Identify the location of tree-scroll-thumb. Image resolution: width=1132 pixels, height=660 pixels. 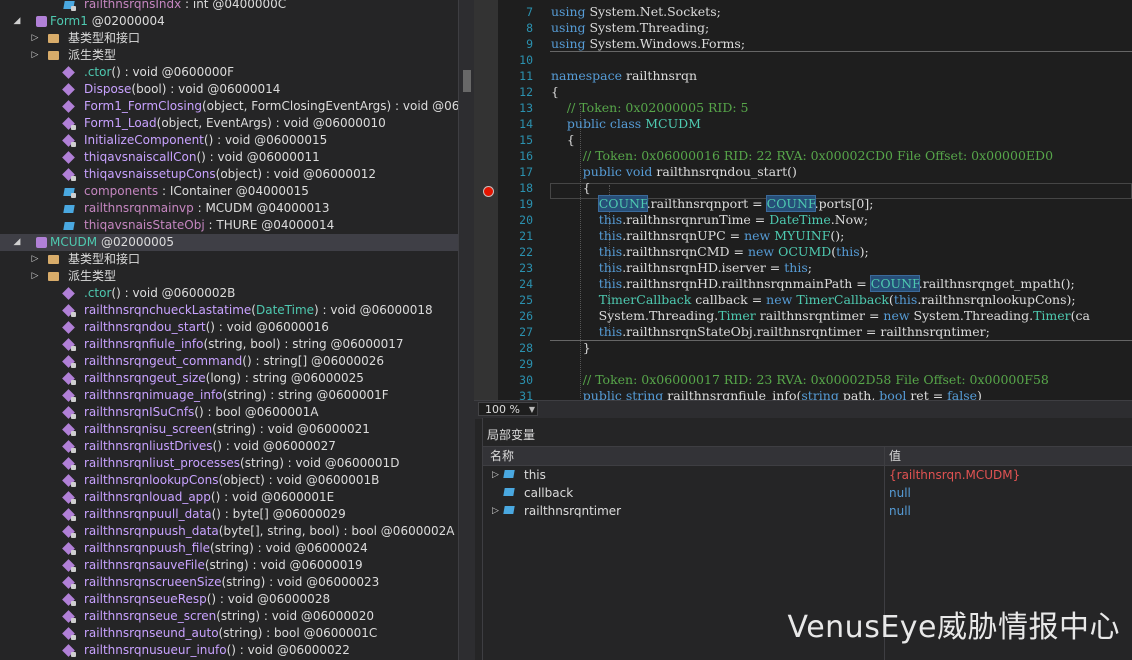
(467, 81).